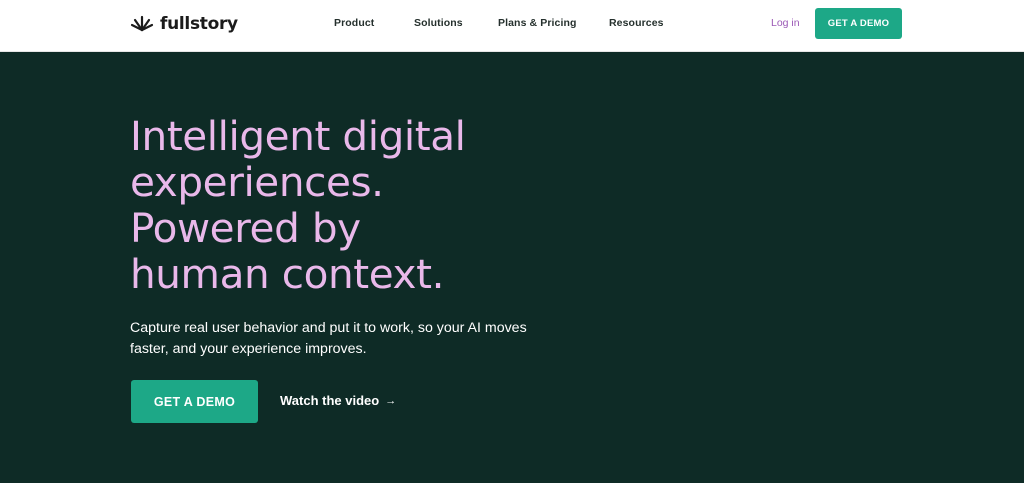 The width and height of the screenshot is (1024, 483). What do you see at coordinates (537, 23) in the screenshot?
I see `nav-item-plans-pricing: Plans & Pricing` at bounding box center [537, 23].